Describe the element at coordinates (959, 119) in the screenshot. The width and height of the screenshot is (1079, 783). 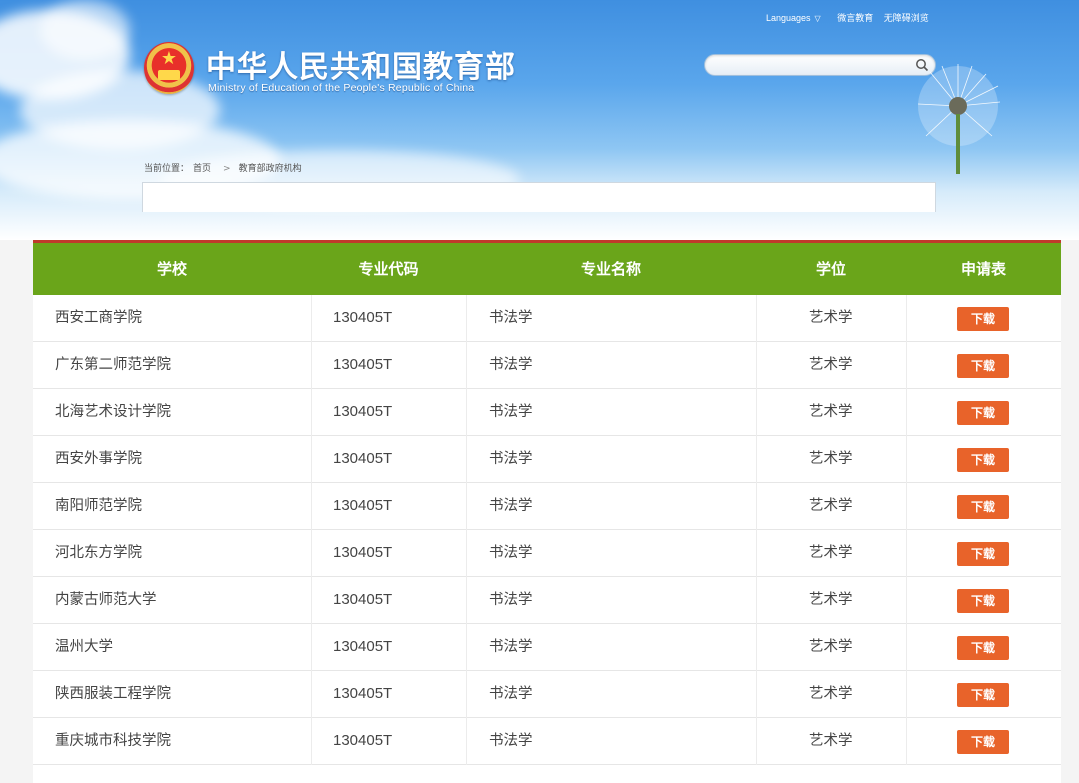
I see `dandelion-decoration` at that location.